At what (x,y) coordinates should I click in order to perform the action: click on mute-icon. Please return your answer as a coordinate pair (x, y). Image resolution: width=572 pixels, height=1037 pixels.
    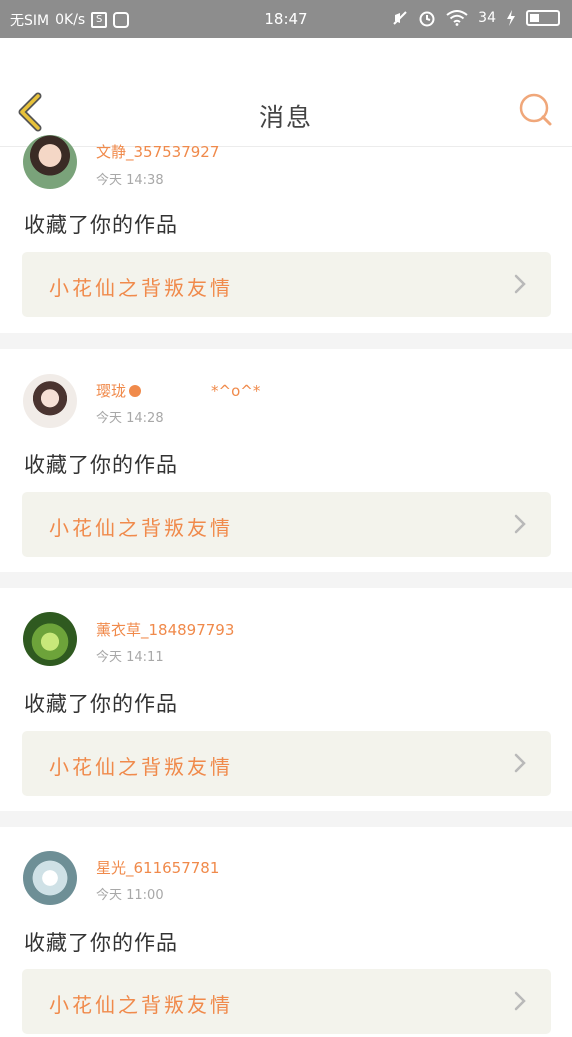
    Looking at the image, I should click on (400, 18).